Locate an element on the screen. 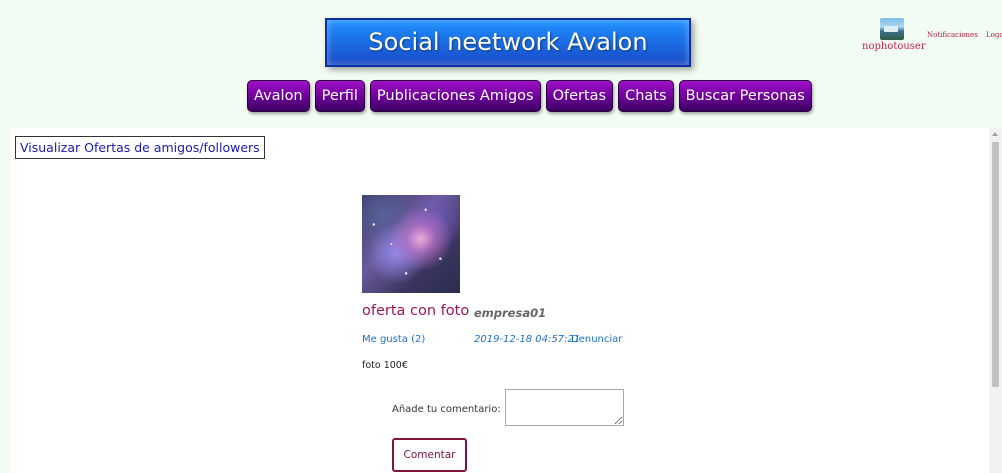  avatar is located at coordinates (892, 29).